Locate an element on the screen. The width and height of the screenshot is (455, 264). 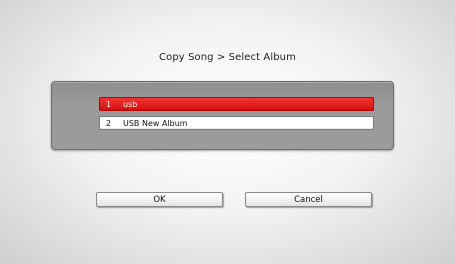
album-item-usb-new-album: 2 USB New Album is located at coordinates (236, 123).